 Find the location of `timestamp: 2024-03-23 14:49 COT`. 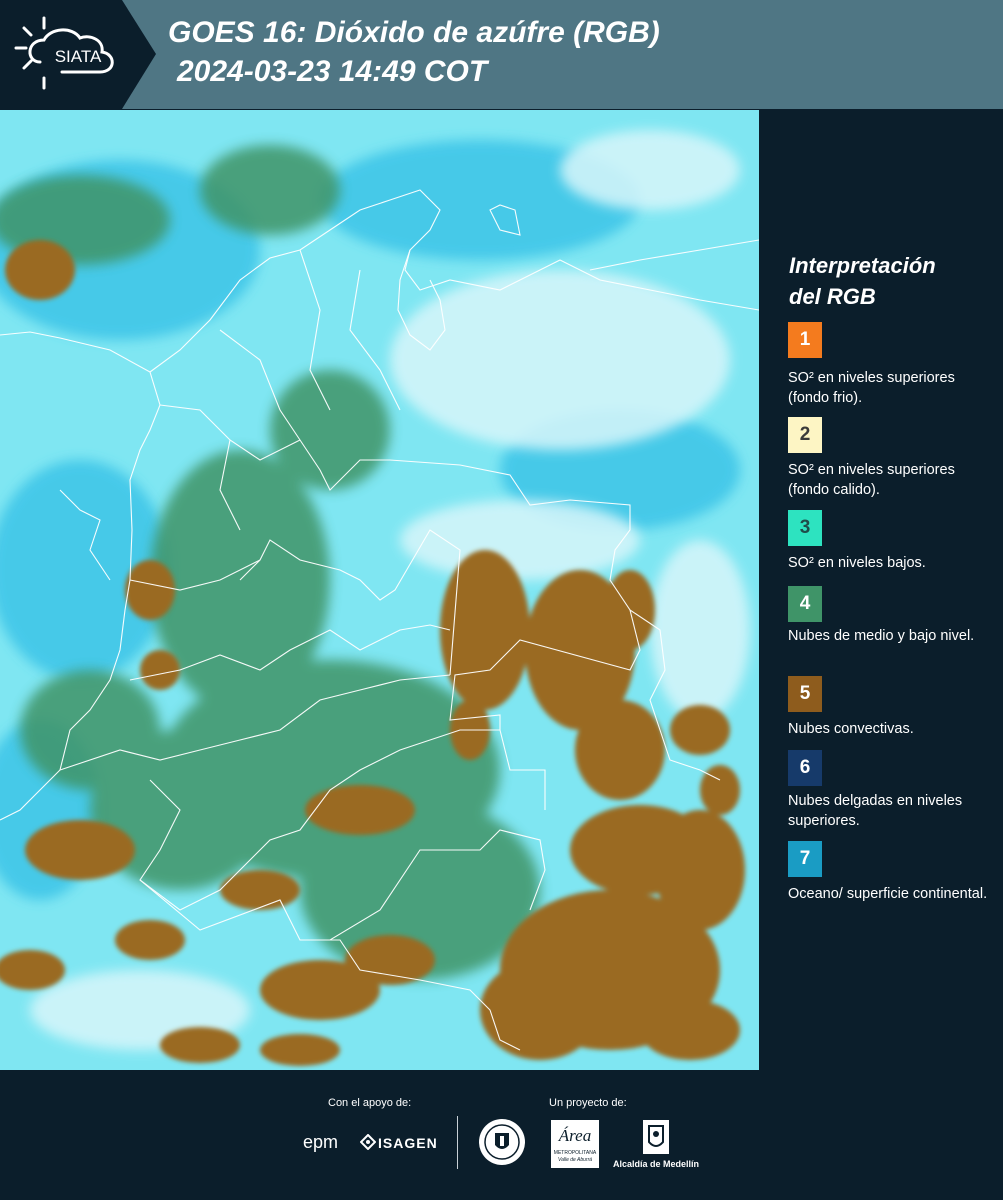

timestamp: 2024-03-23 14:49 COT is located at coordinates (332, 71).